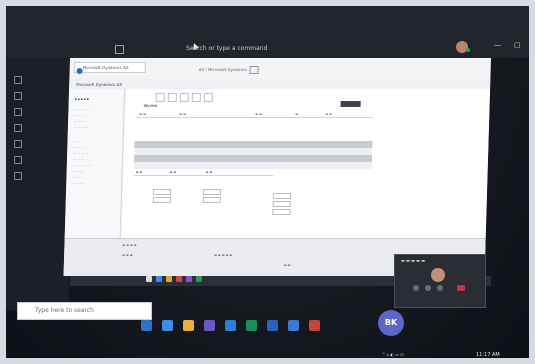 This screenshot has height=364, width=535. What do you see at coordinates (79, 71) in the screenshot?
I see `dynamics-logo-icon` at bounding box center [79, 71].